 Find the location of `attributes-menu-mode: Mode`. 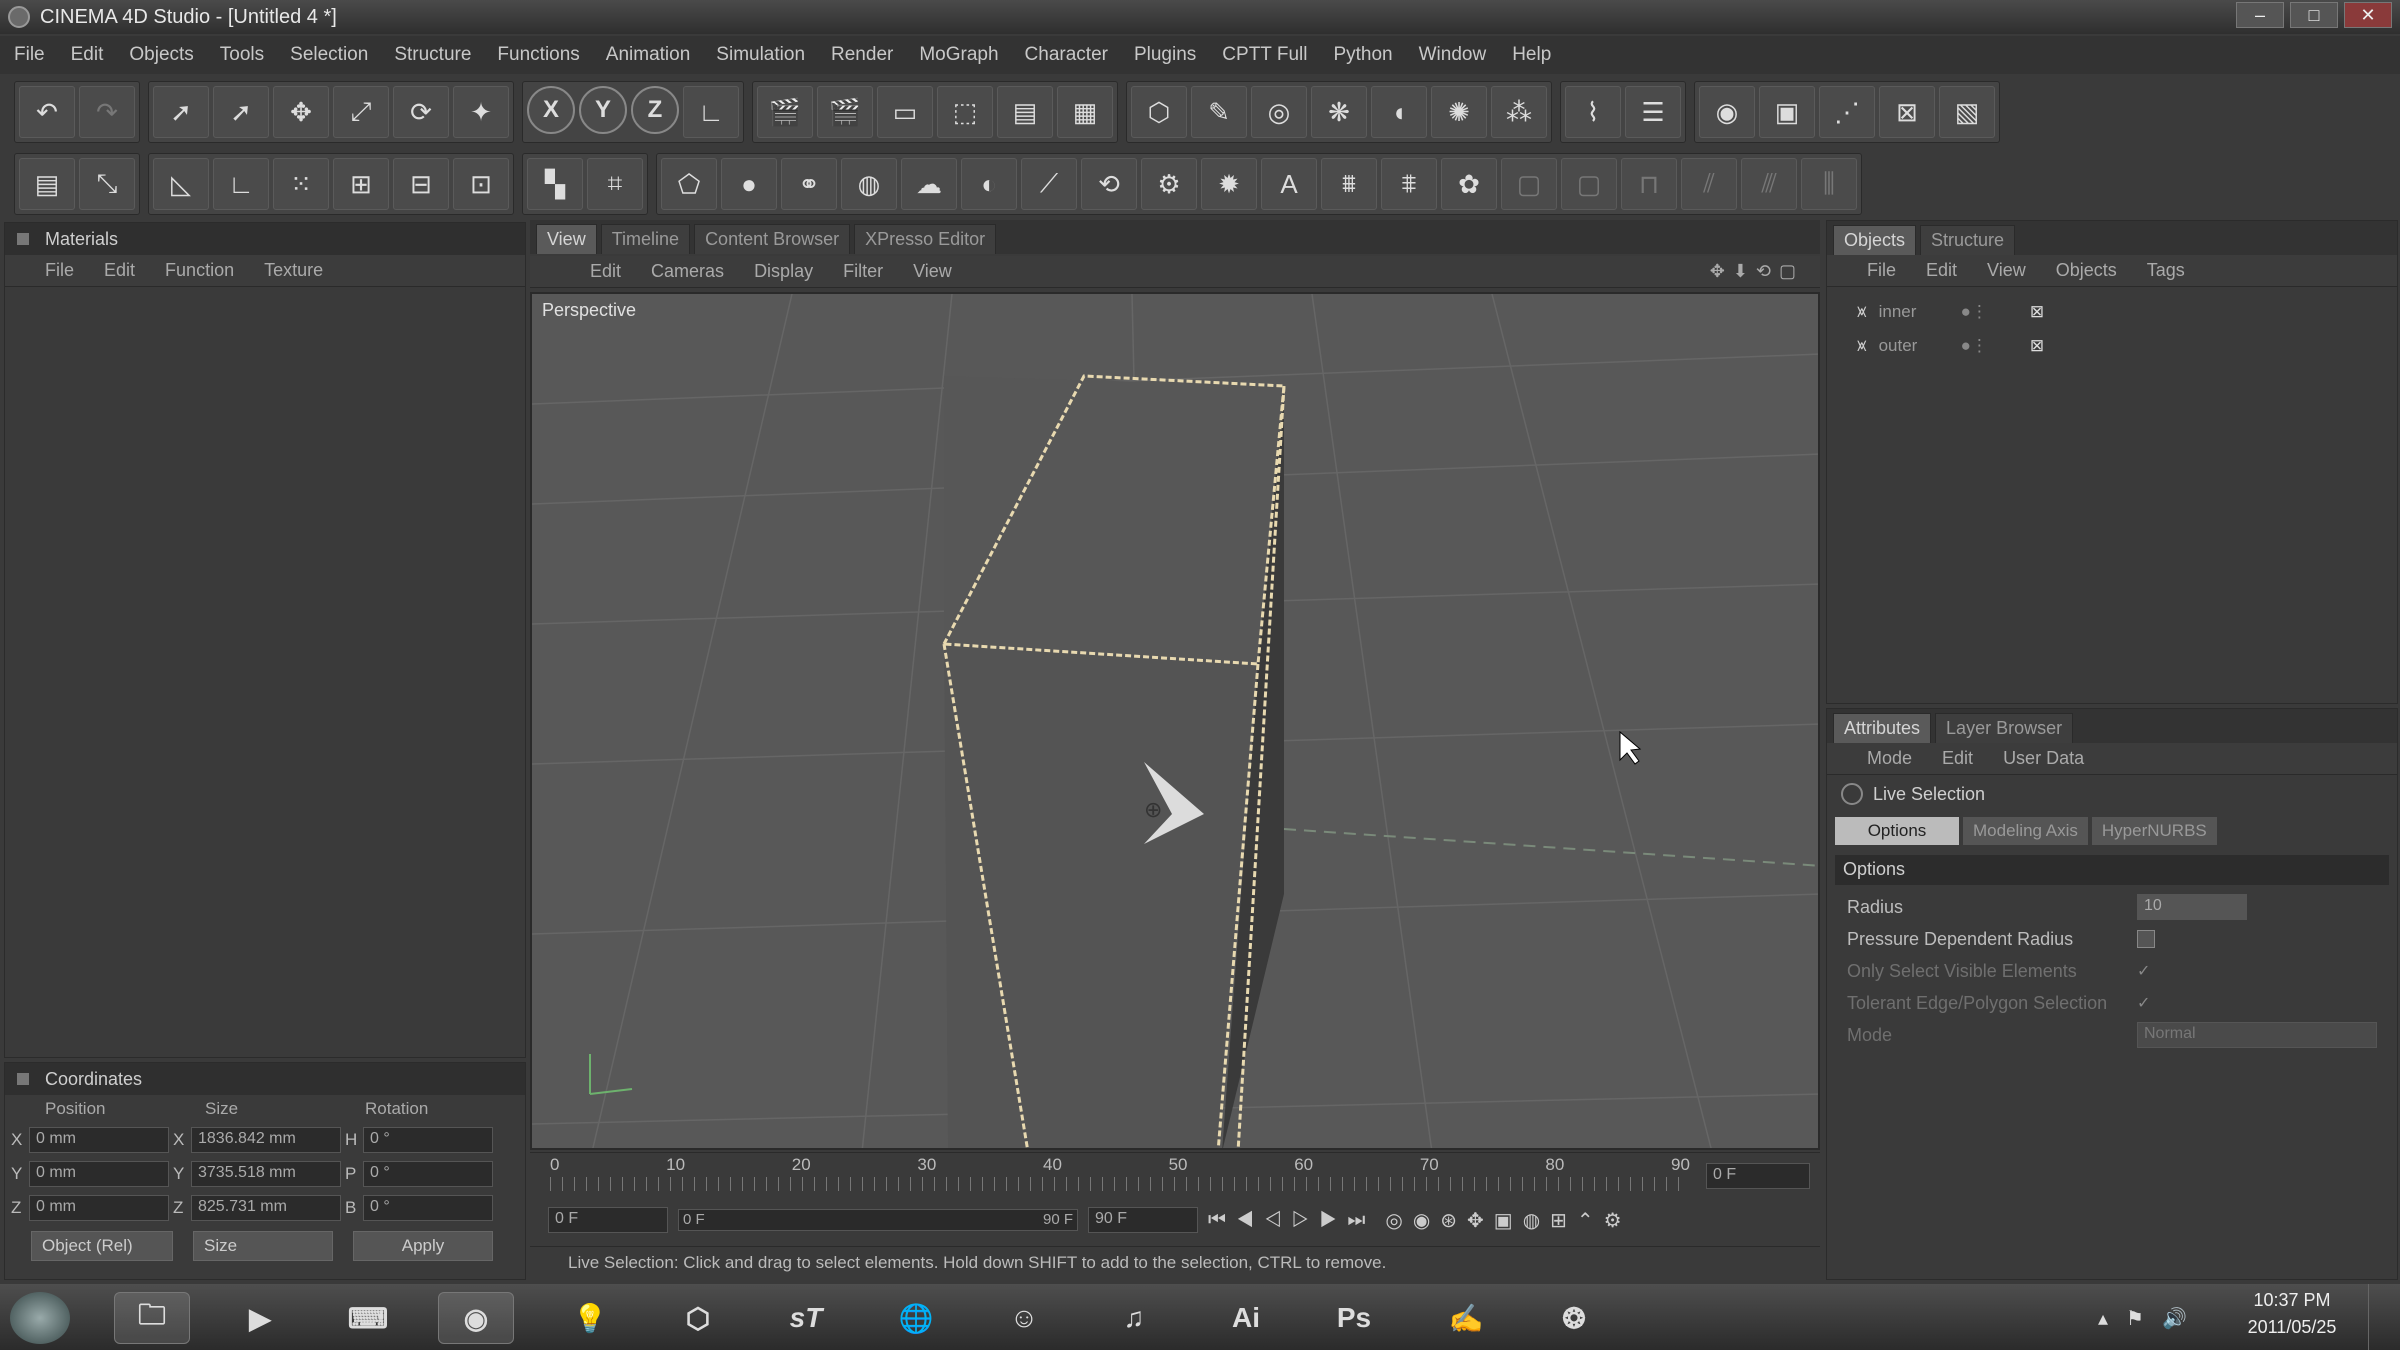

attributes-menu-mode: Mode is located at coordinates (1889, 758).